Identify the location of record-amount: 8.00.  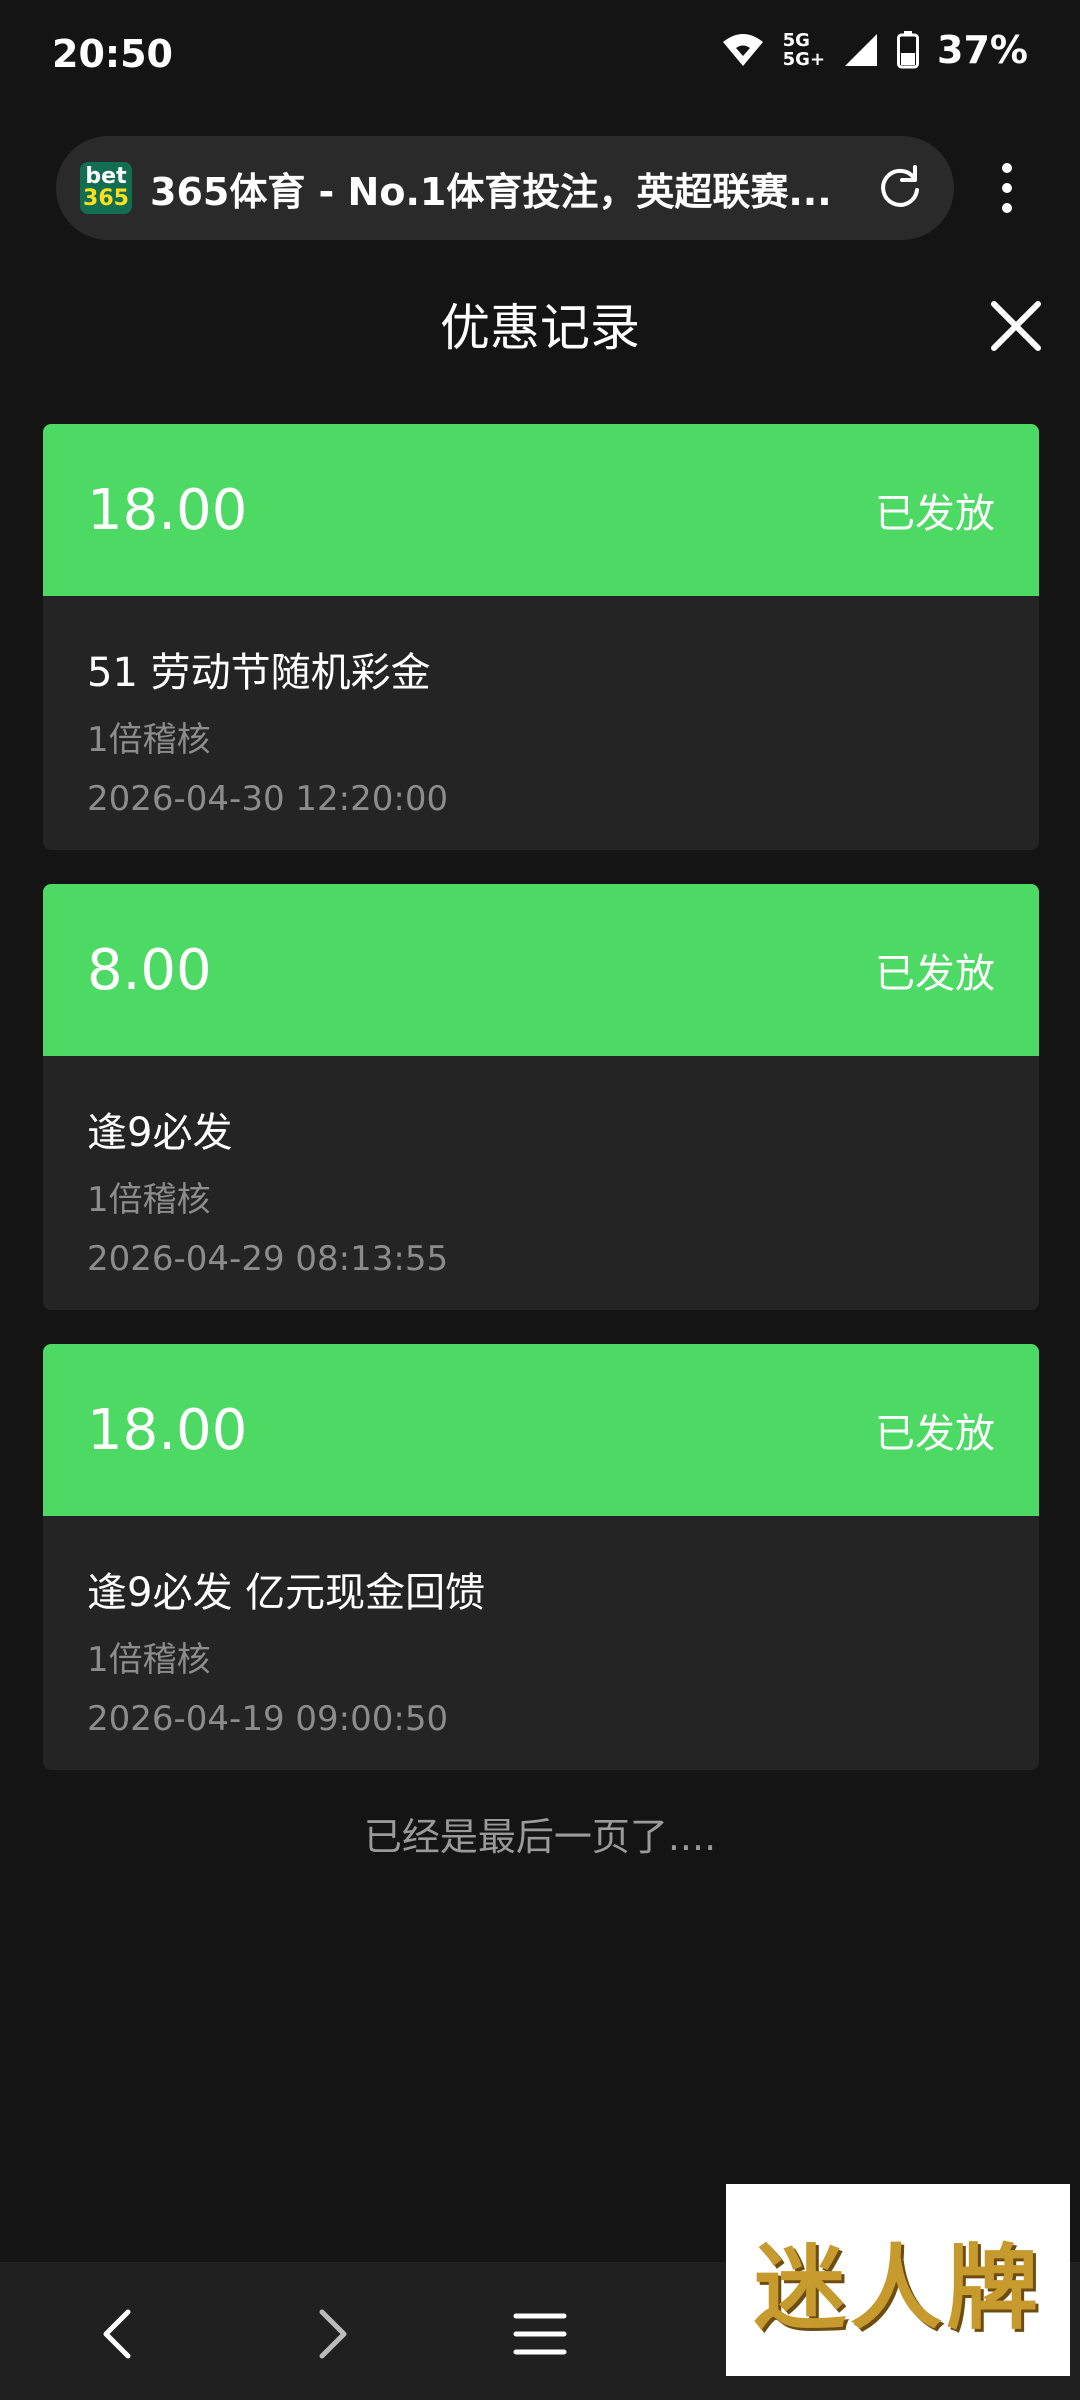
(149, 970).